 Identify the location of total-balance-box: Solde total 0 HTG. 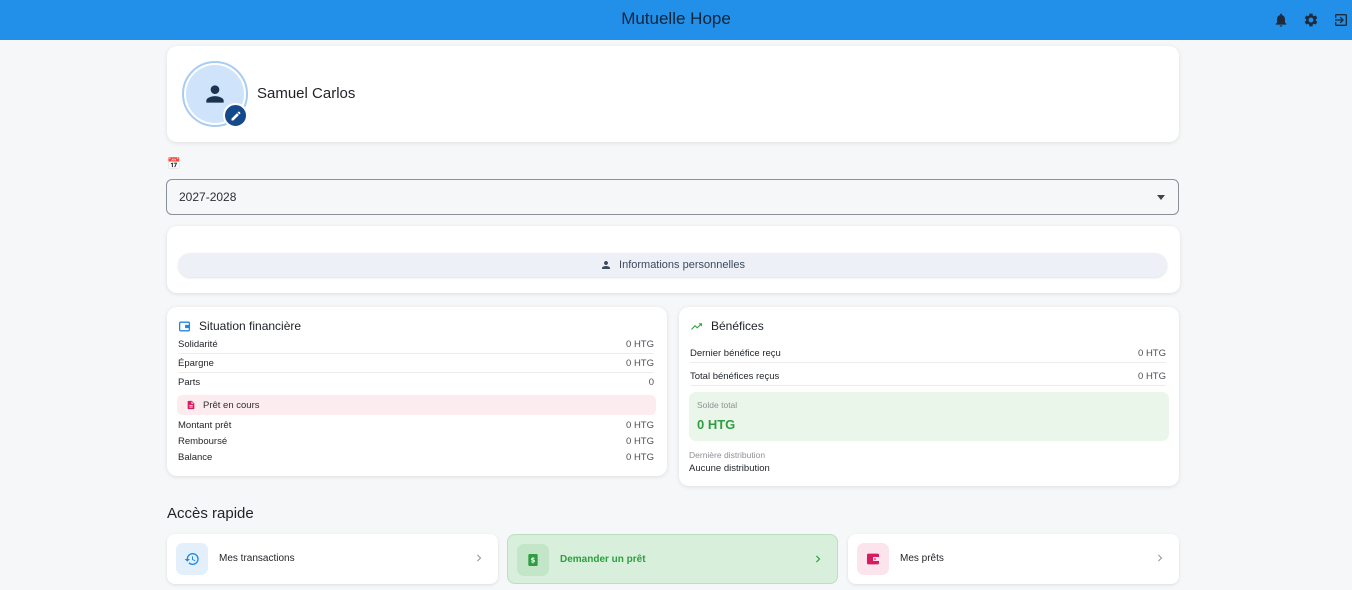
(929, 416).